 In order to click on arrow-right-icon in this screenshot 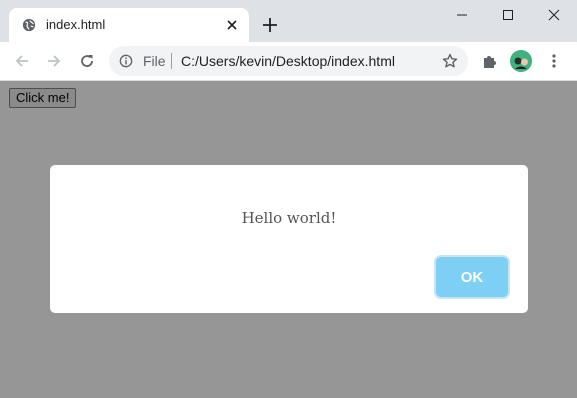, I will do `click(54, 61)`.